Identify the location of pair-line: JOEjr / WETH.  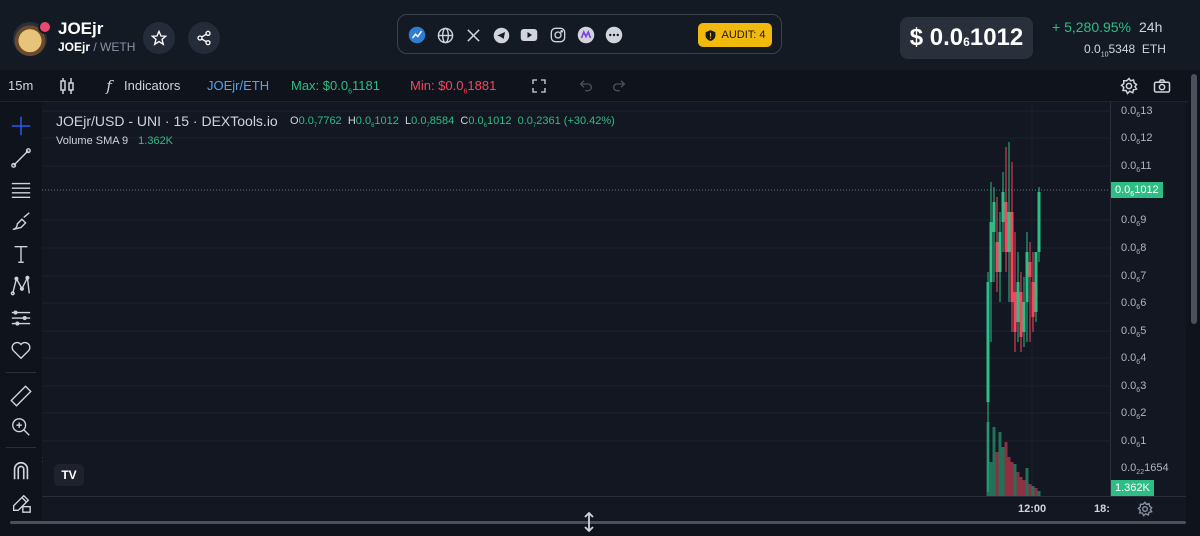
(96, 47).